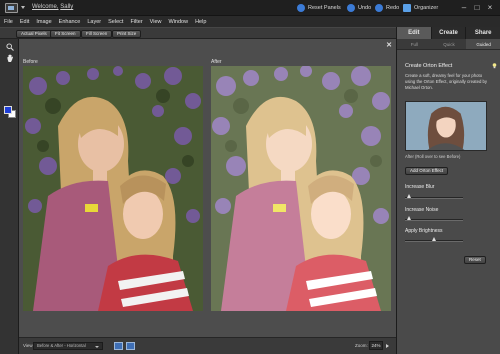 Image resolution: width=500 pixels, height=354 pixels. I want to click on welcome-text: Welcome, Sally, so click(52, 7).